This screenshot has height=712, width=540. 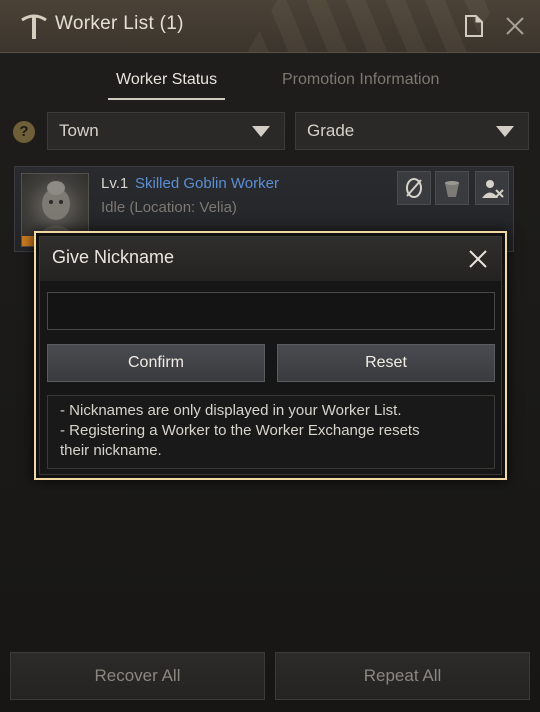 I want to click on fire-worker-button, so click(x=492, y=188).